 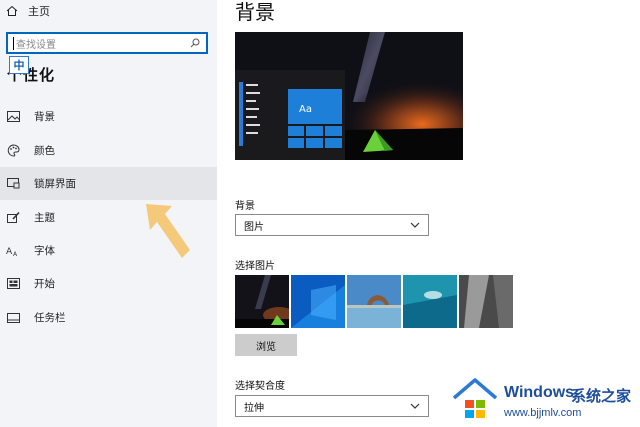 I want to click on start-icon, so click(x=13, y=284).